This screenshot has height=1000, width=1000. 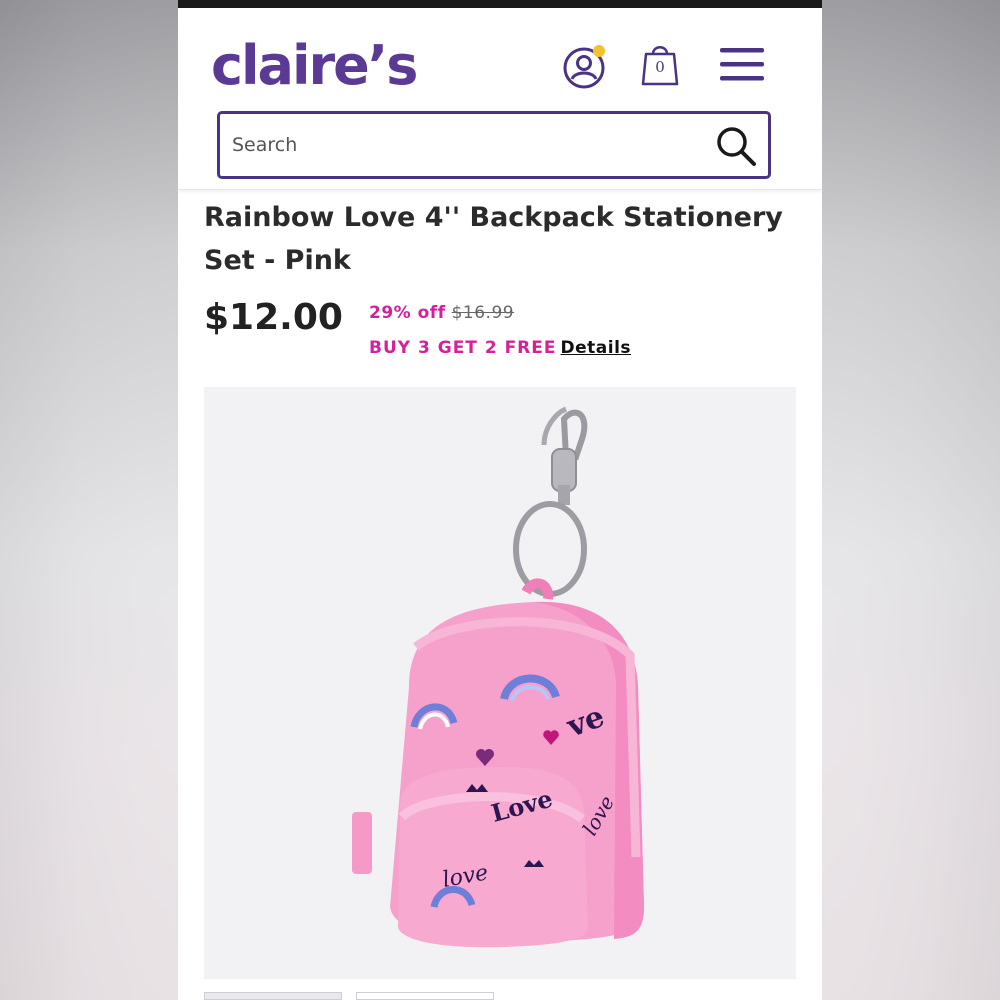 I want to click on search-input, so click(x=462, y=145).